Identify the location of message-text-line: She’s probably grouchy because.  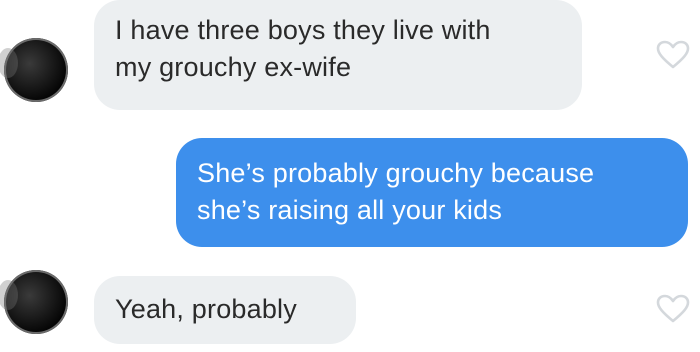
(396, 173).